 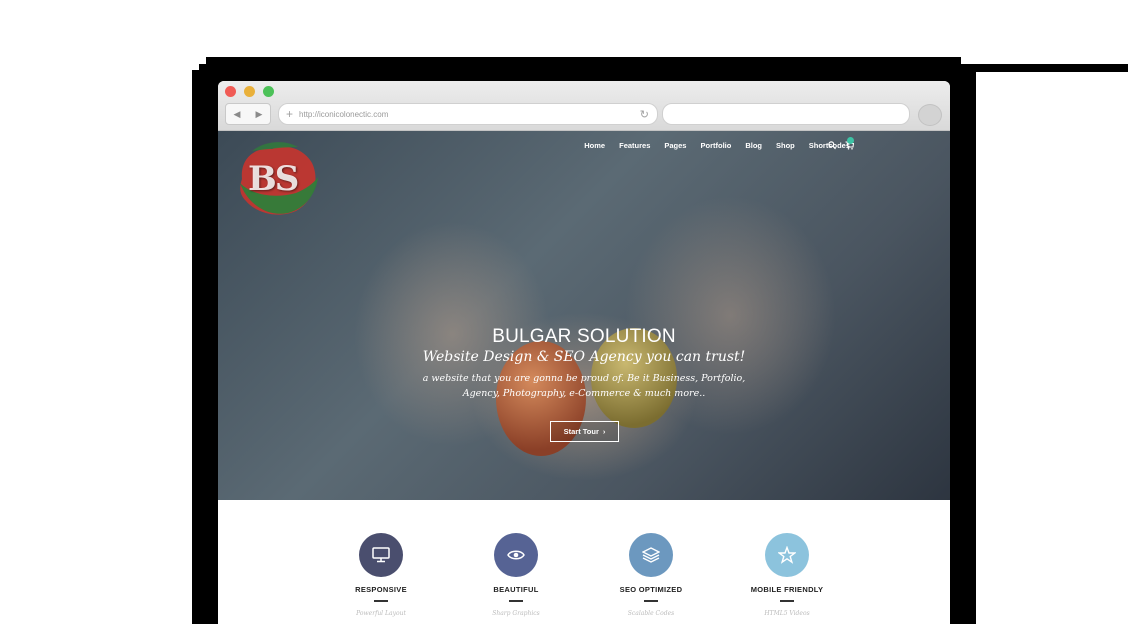 I want to click on forward-icon: ▶, so click(x=259, y=114).